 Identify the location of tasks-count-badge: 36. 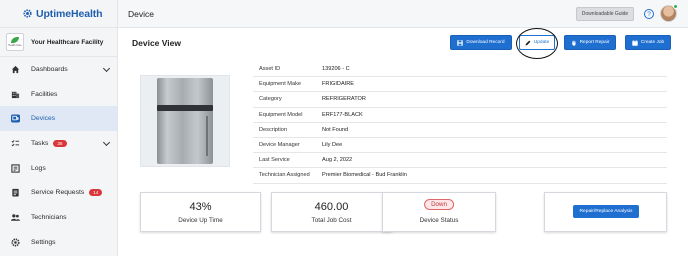
(60, 143).